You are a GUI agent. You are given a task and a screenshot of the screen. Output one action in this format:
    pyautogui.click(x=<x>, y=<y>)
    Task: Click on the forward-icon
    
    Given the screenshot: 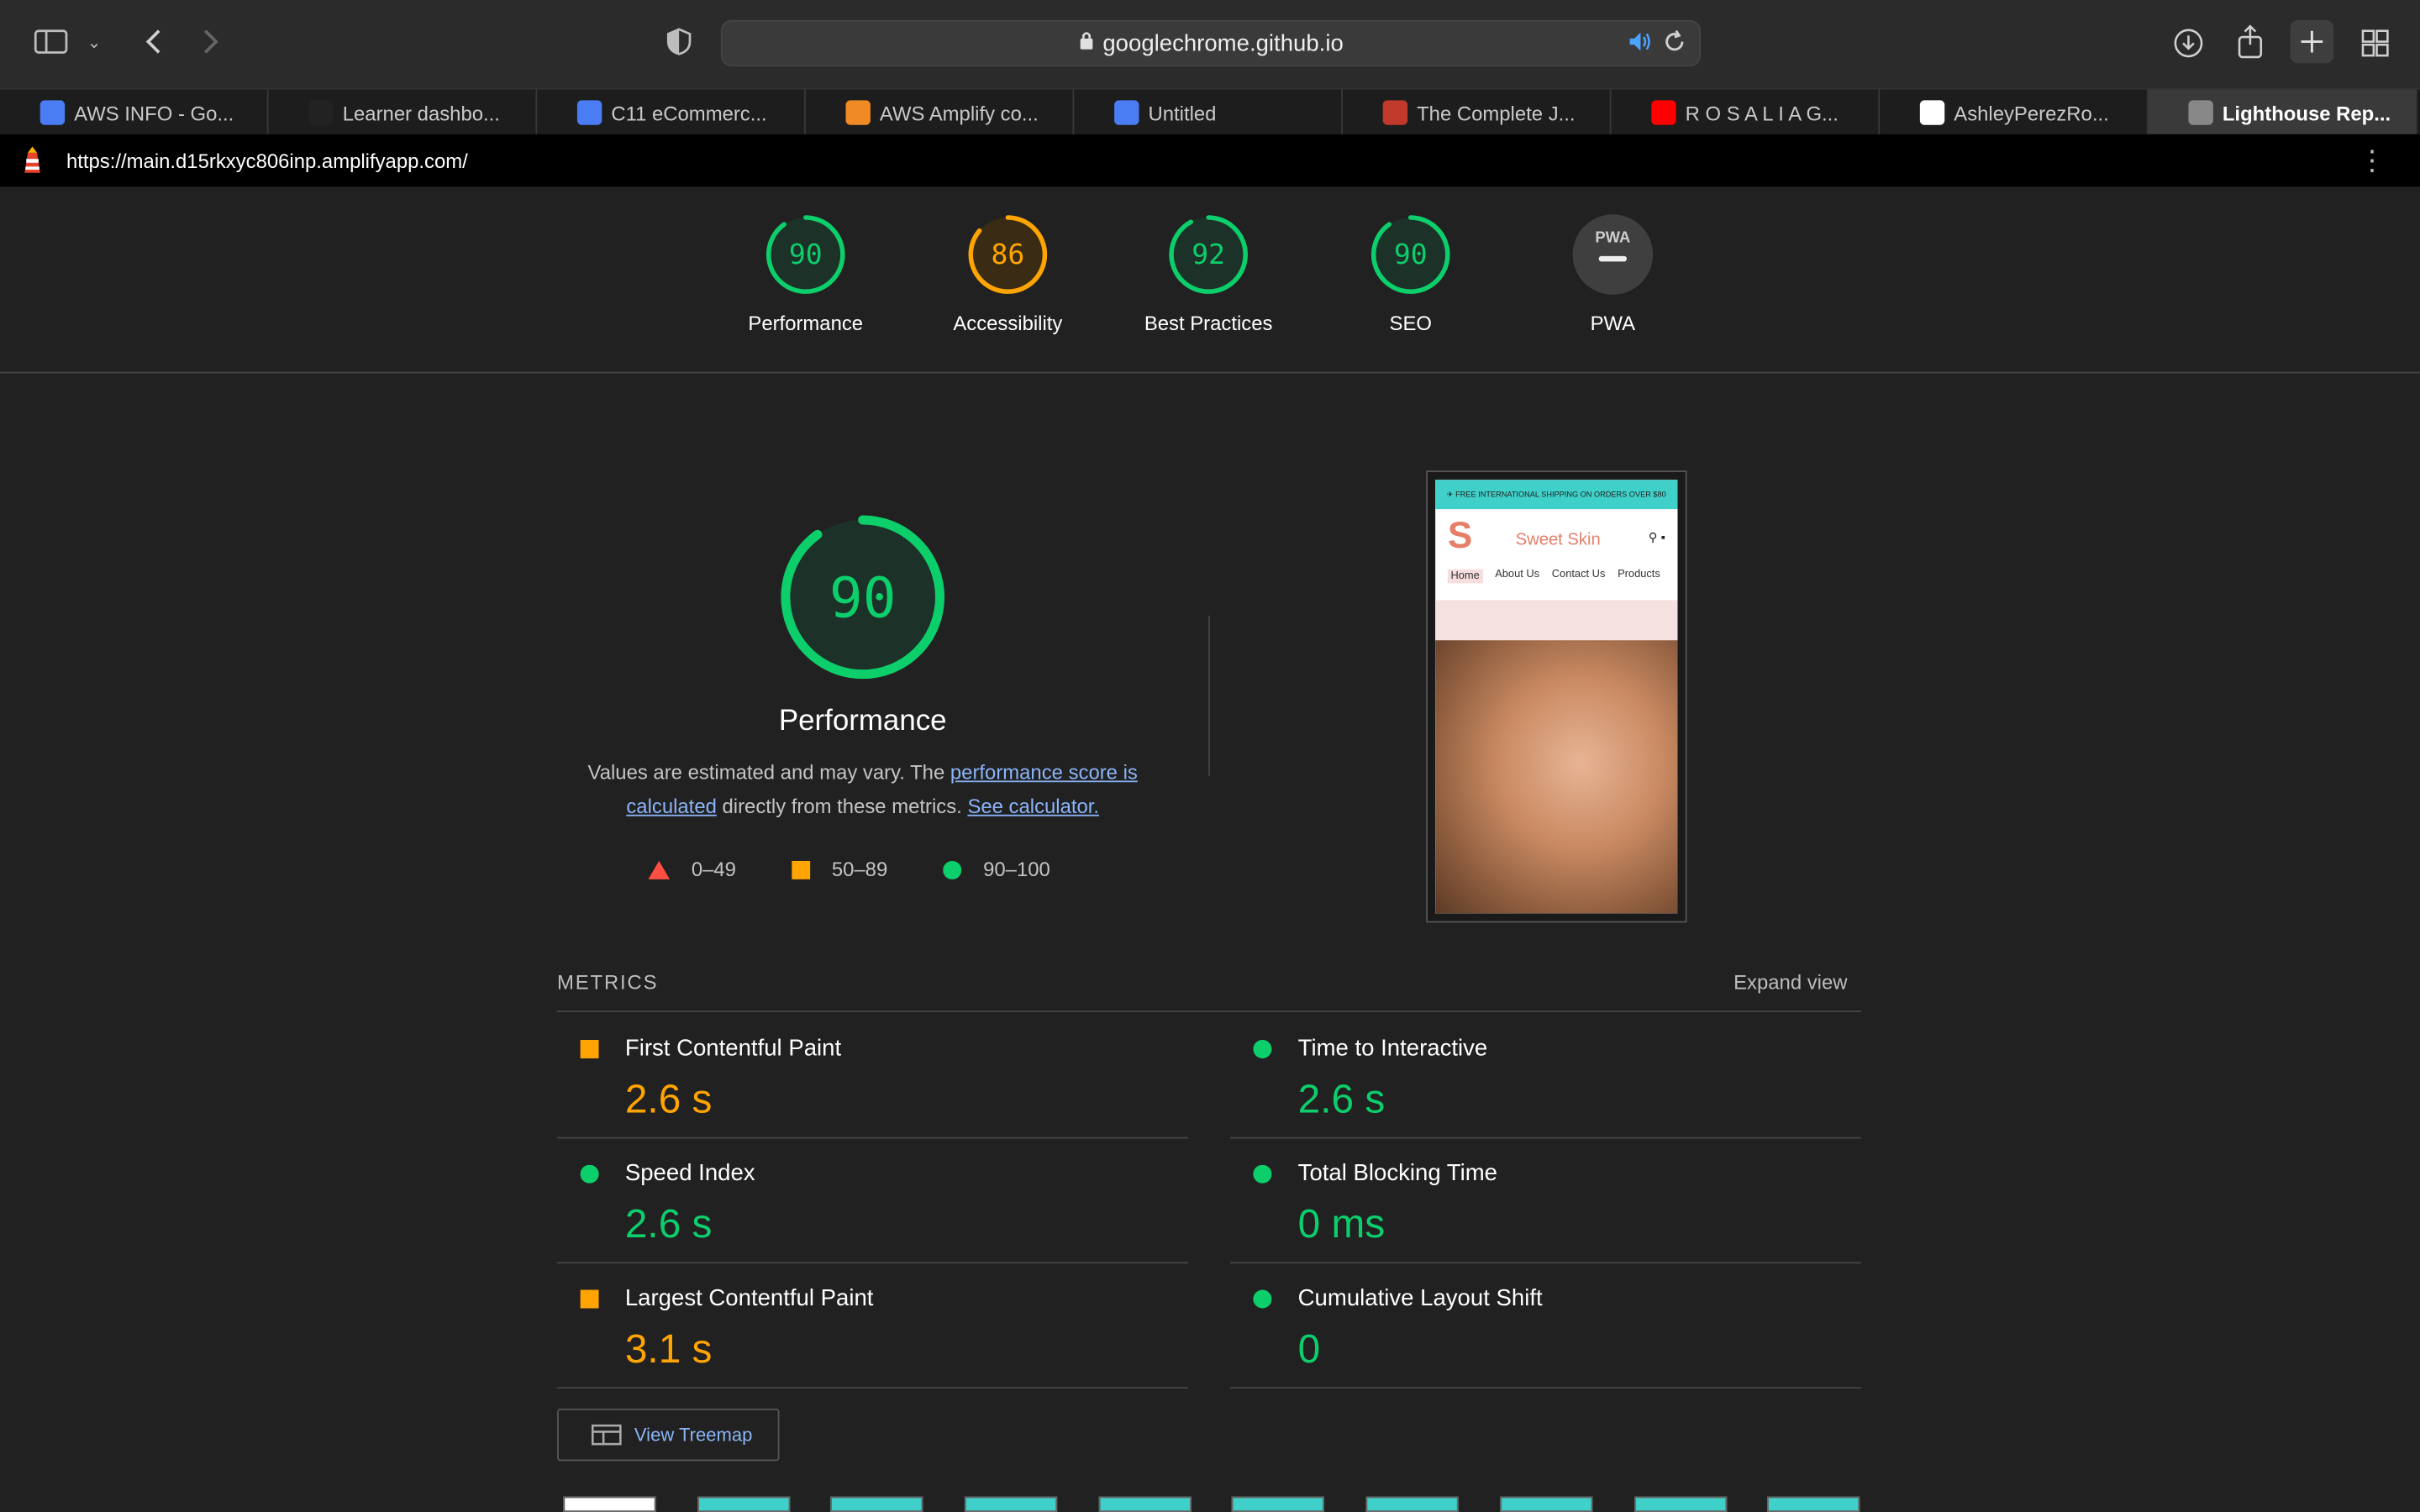 What is the action you would take?
    pyautogui.click(x=211, y=41)
    